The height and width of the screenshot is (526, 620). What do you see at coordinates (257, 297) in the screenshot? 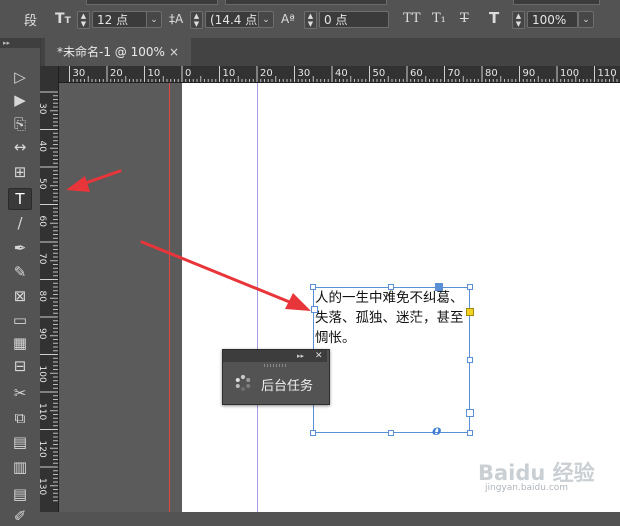
I see `margin-guide` at bounding box center [257, 297].